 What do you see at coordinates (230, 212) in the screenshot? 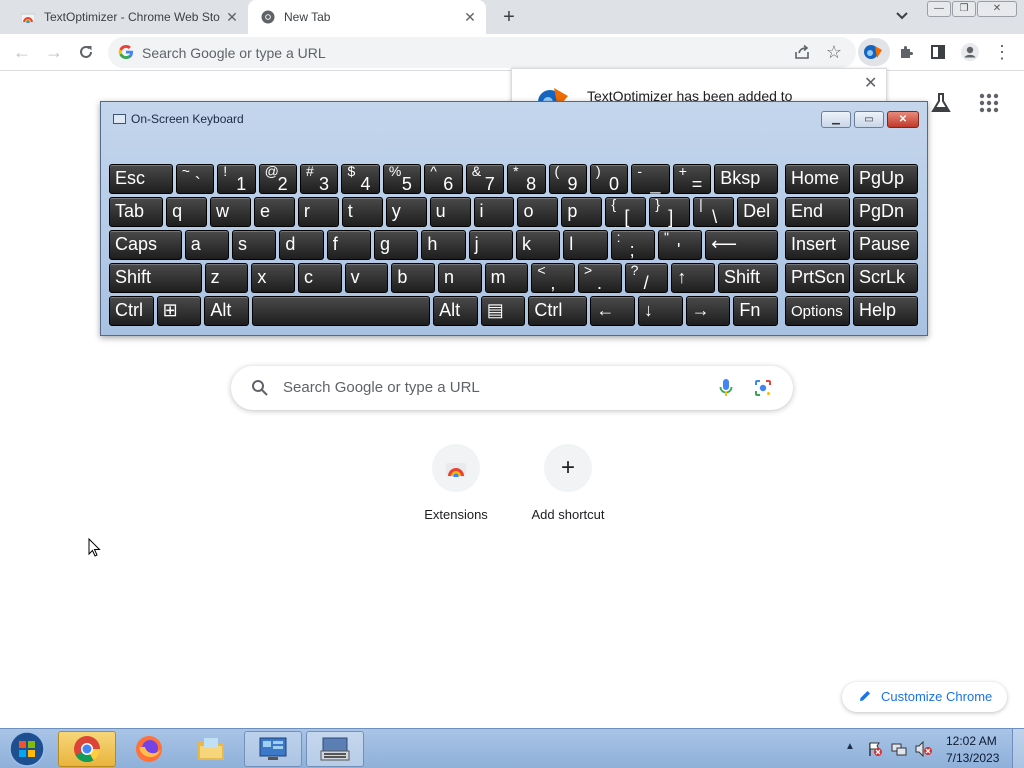
I see `key-w: w` at bounding box center [230, 212].